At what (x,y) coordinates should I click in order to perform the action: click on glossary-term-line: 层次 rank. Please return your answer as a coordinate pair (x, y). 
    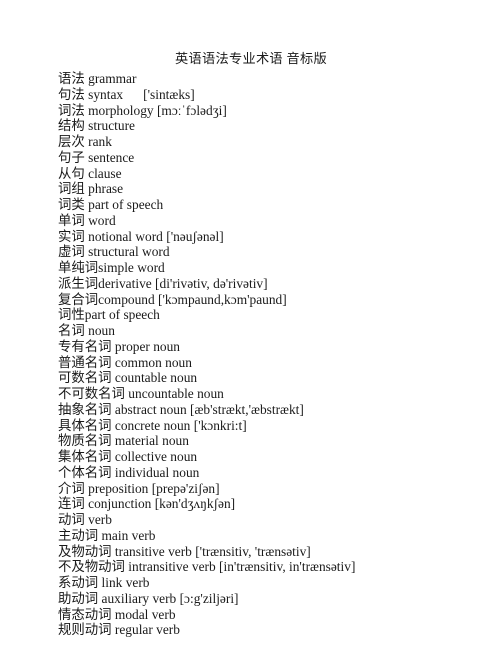
    Looking at the image, I should click on (85, 141).